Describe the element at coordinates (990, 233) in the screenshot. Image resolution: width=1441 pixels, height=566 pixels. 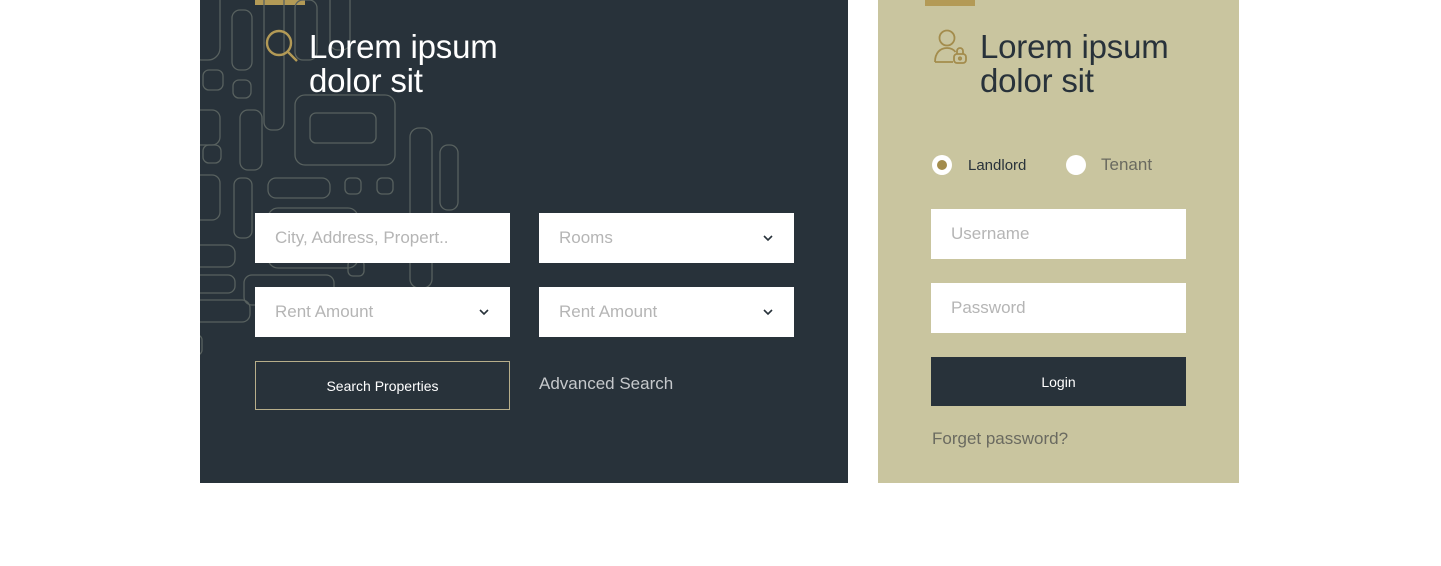
I see `username-placeholder: Username` at that location.